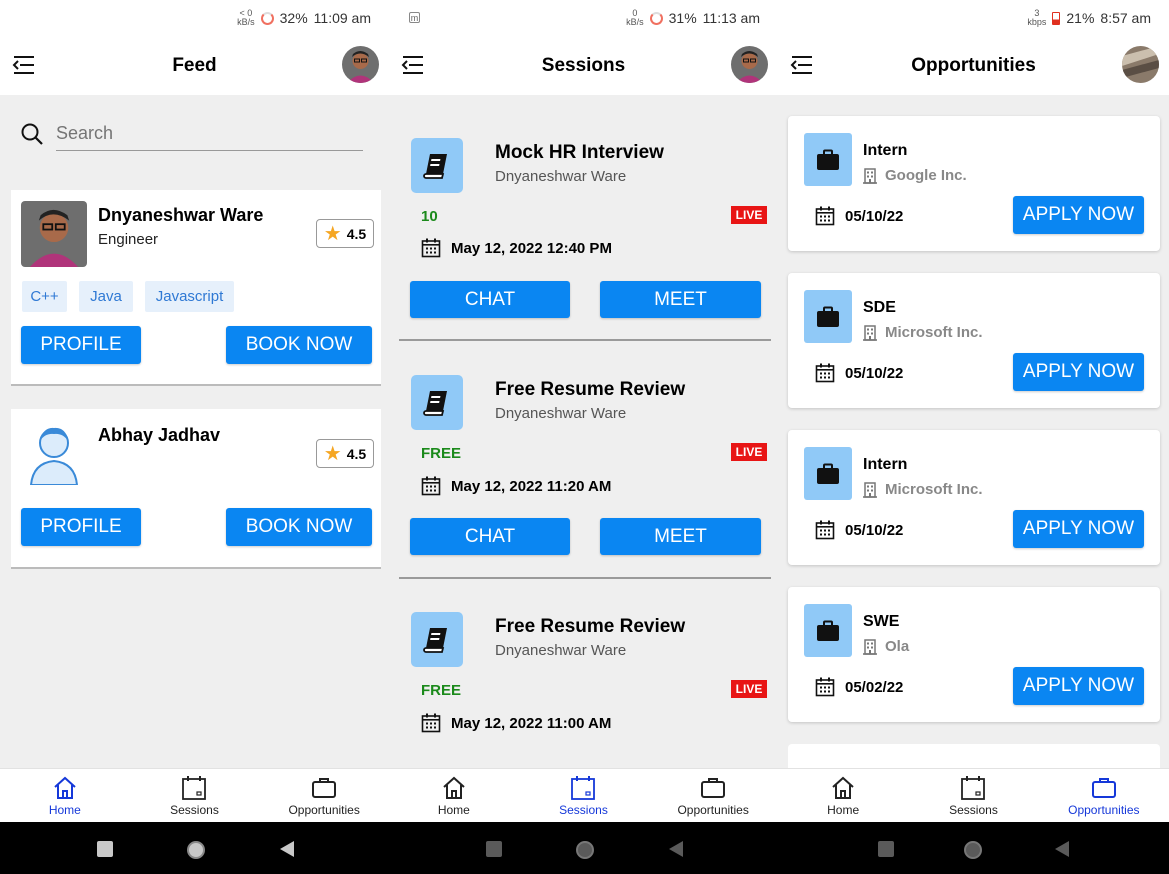 The width and height of the screenshot is (1169, 874). What do you see at coordinates (915, 175) in the screenshot?
I see `opportunity-company: Google Inc.` at bounding box center [915, 175].